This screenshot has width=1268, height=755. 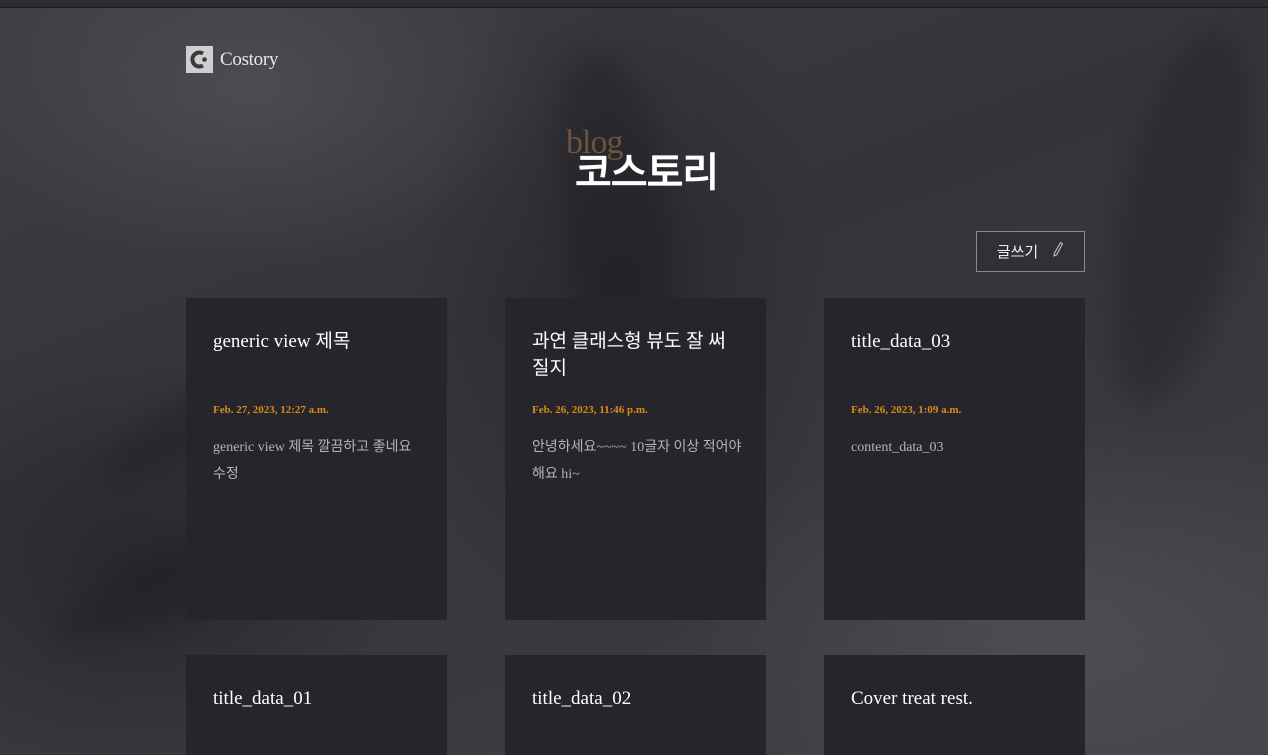 What do you see at coordinates (249, 59) in the screenshot?
I see `logo-text: Costory` at bounding box center [249, 59].